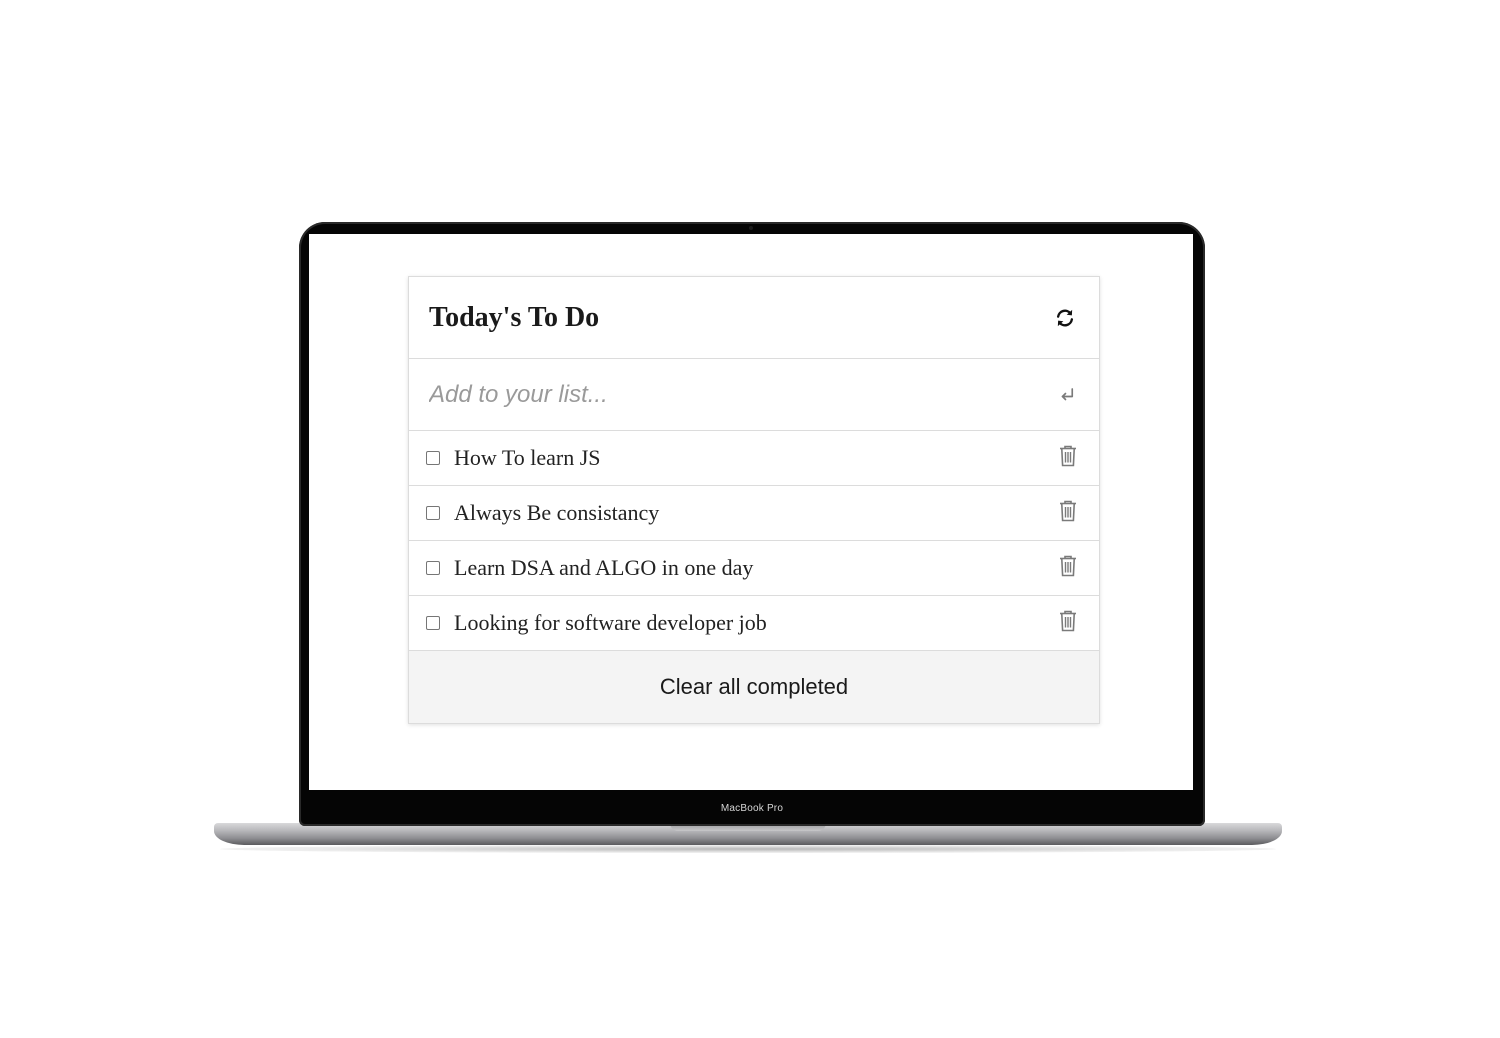 This screenshot has width=1500, height=1038. I want to click on todo-item: How To learn JS, so click(754, 458).